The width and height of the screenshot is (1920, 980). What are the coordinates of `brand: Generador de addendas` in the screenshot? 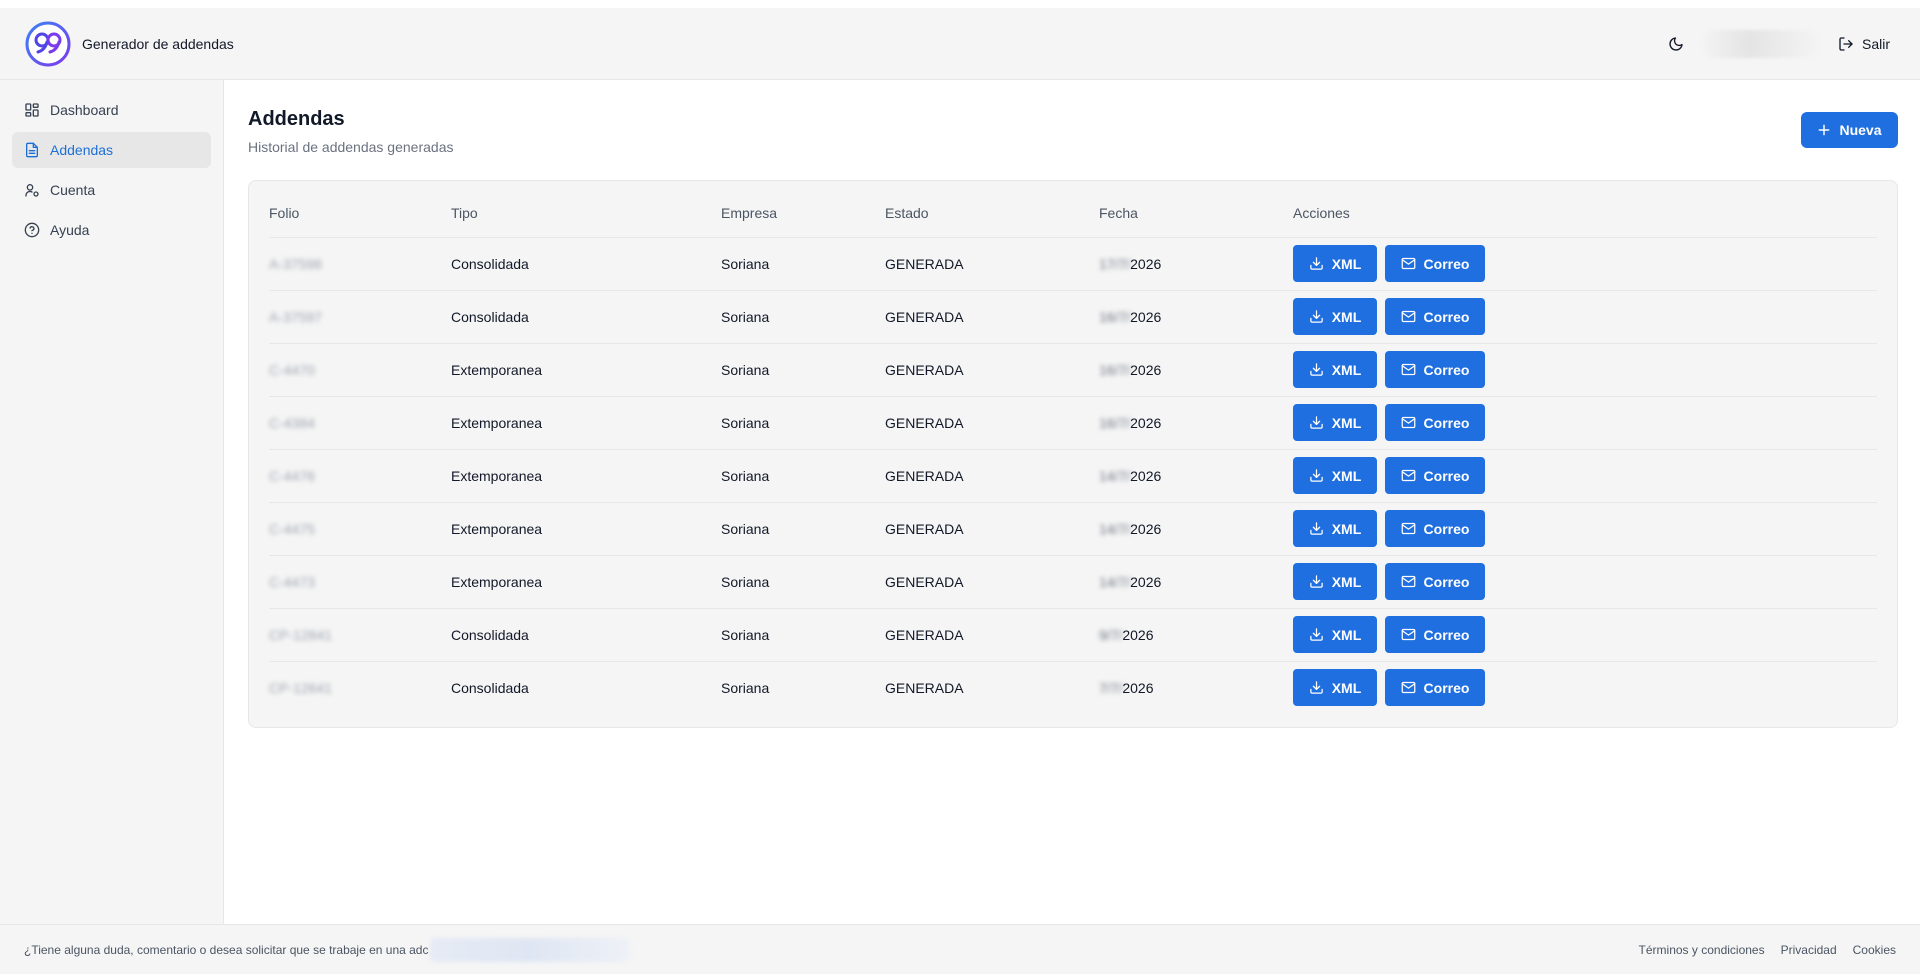 It's located at (129, 44).